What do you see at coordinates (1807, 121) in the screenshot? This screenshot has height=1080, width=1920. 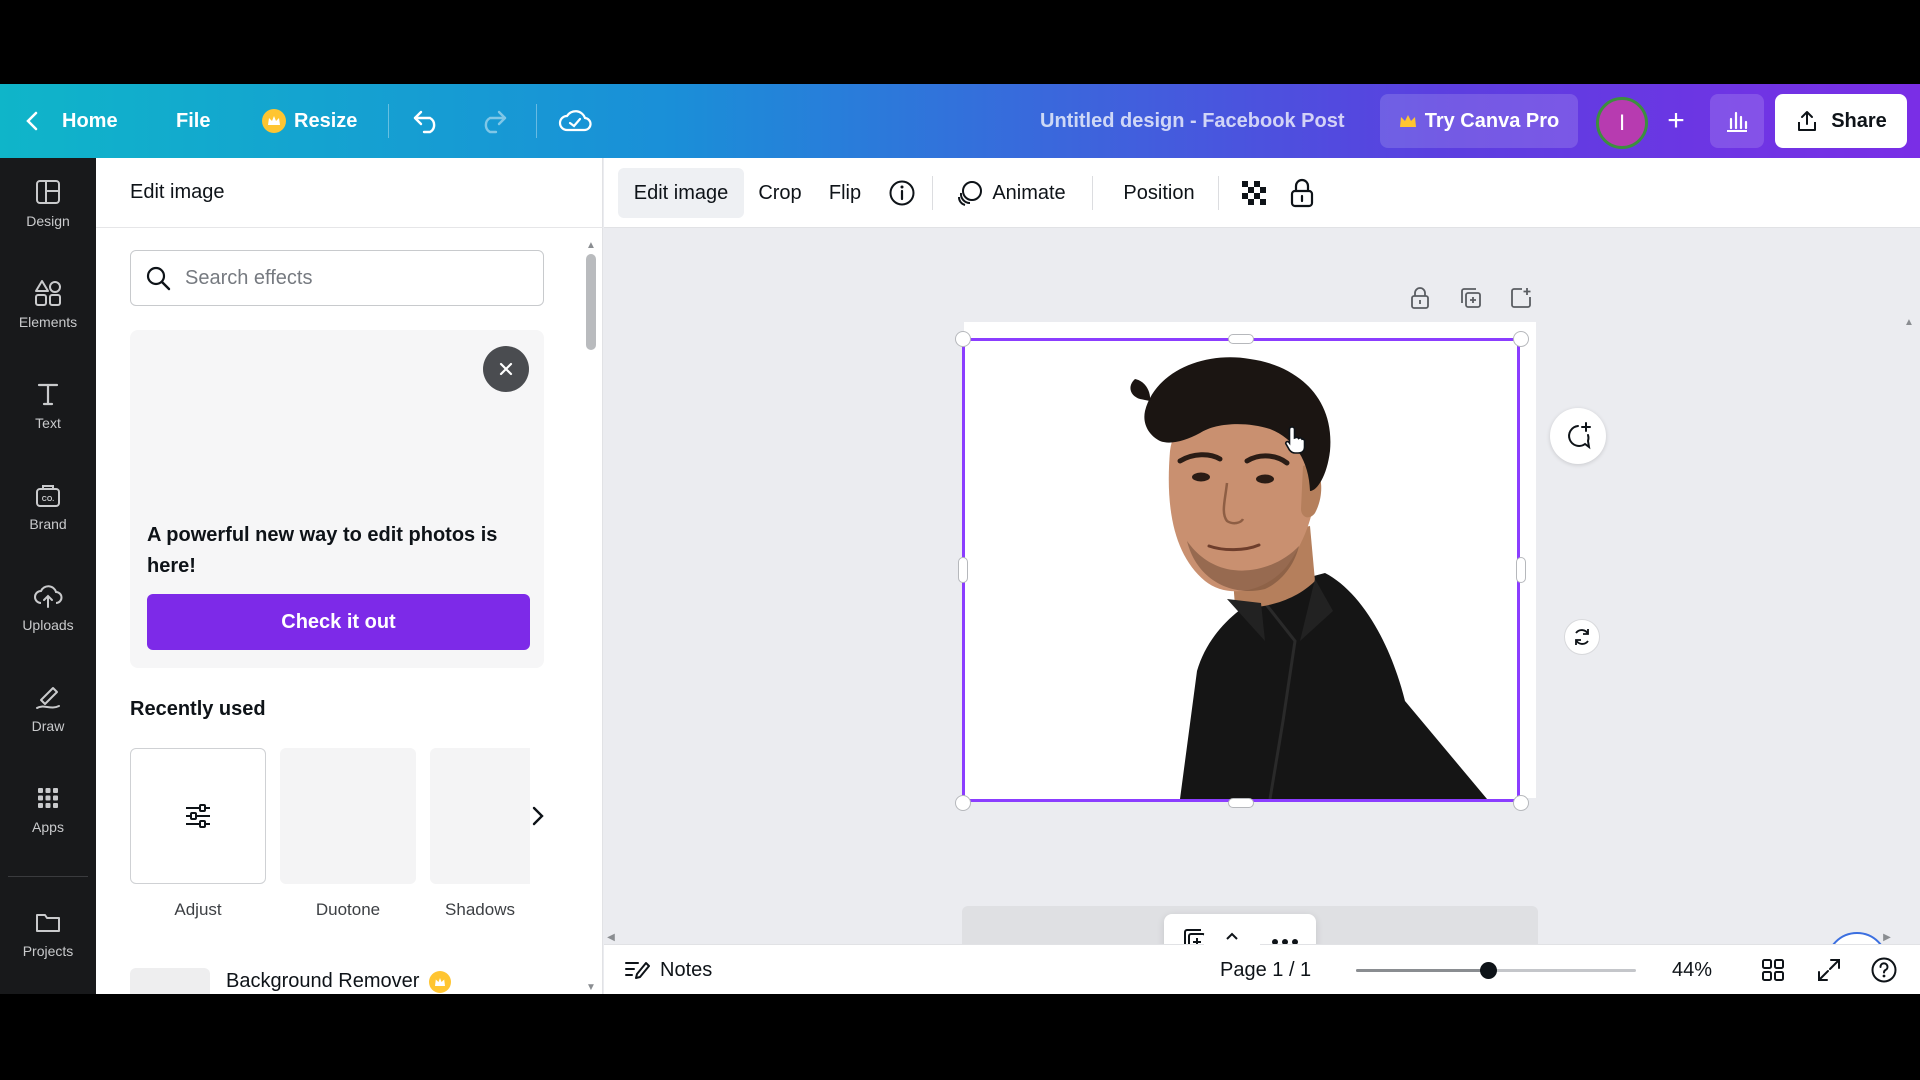 I see `share-upload-icon` at bounding box center [1807, 121].